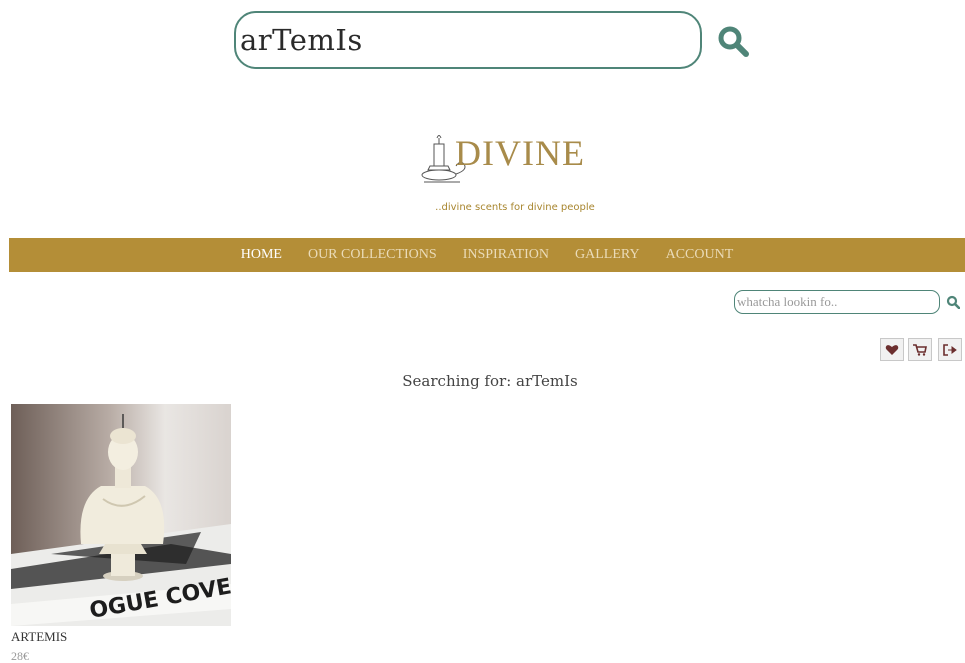 The height and width of the screenshot is (663, 965). Describe the element at coordinates (372, 255) in the screenshot. I see `nav-item-our-collections: OUR COLLECTIONS` at that location.